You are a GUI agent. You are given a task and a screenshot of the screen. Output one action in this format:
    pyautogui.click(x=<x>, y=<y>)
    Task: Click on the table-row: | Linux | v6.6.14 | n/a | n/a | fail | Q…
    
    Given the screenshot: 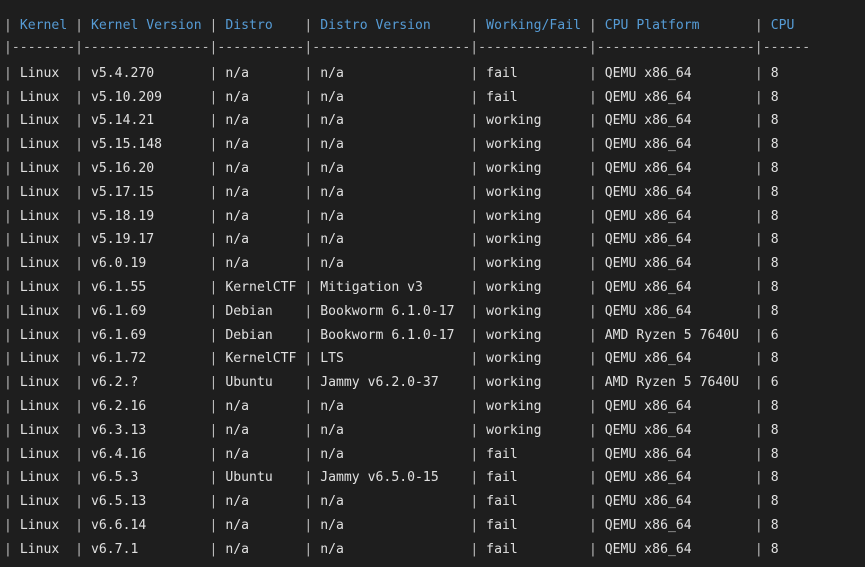 What is the action you would take?
    pyautogui.click(x=407, y=526)
    